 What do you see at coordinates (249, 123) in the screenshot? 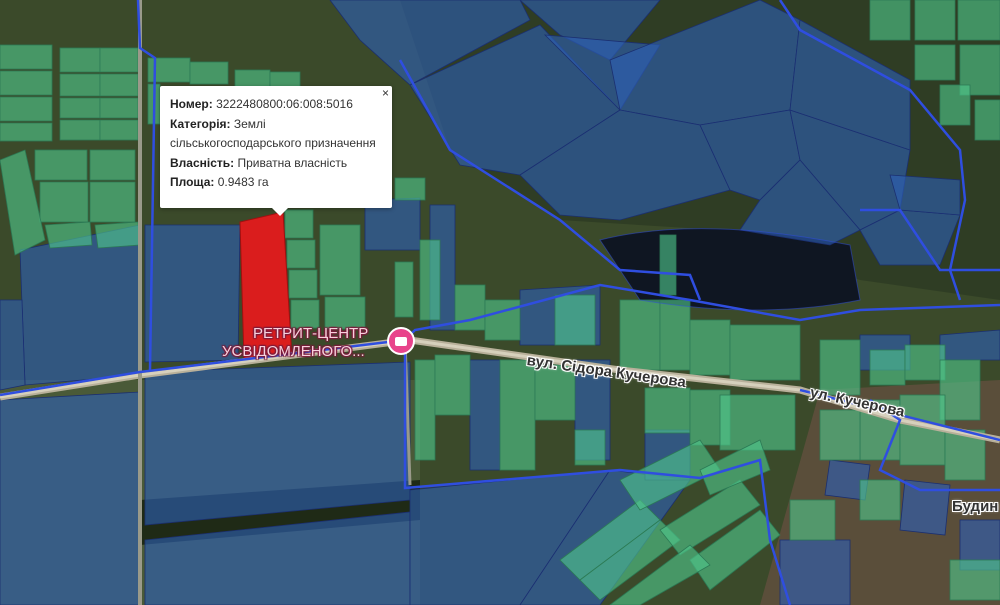
I see `parcel-category-value-line1: Землі` at bounding box center [249, 123].